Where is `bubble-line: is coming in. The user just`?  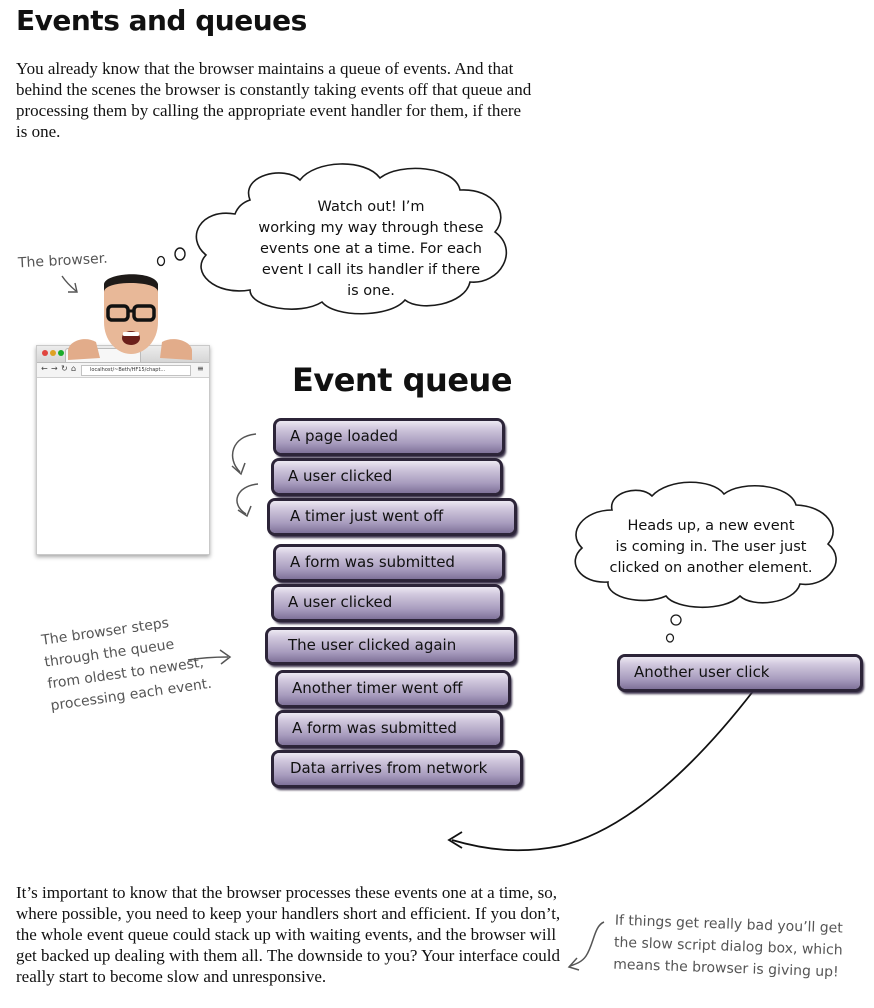 bubble-line: is coming in. The user just is located at coordinates (711, 547).